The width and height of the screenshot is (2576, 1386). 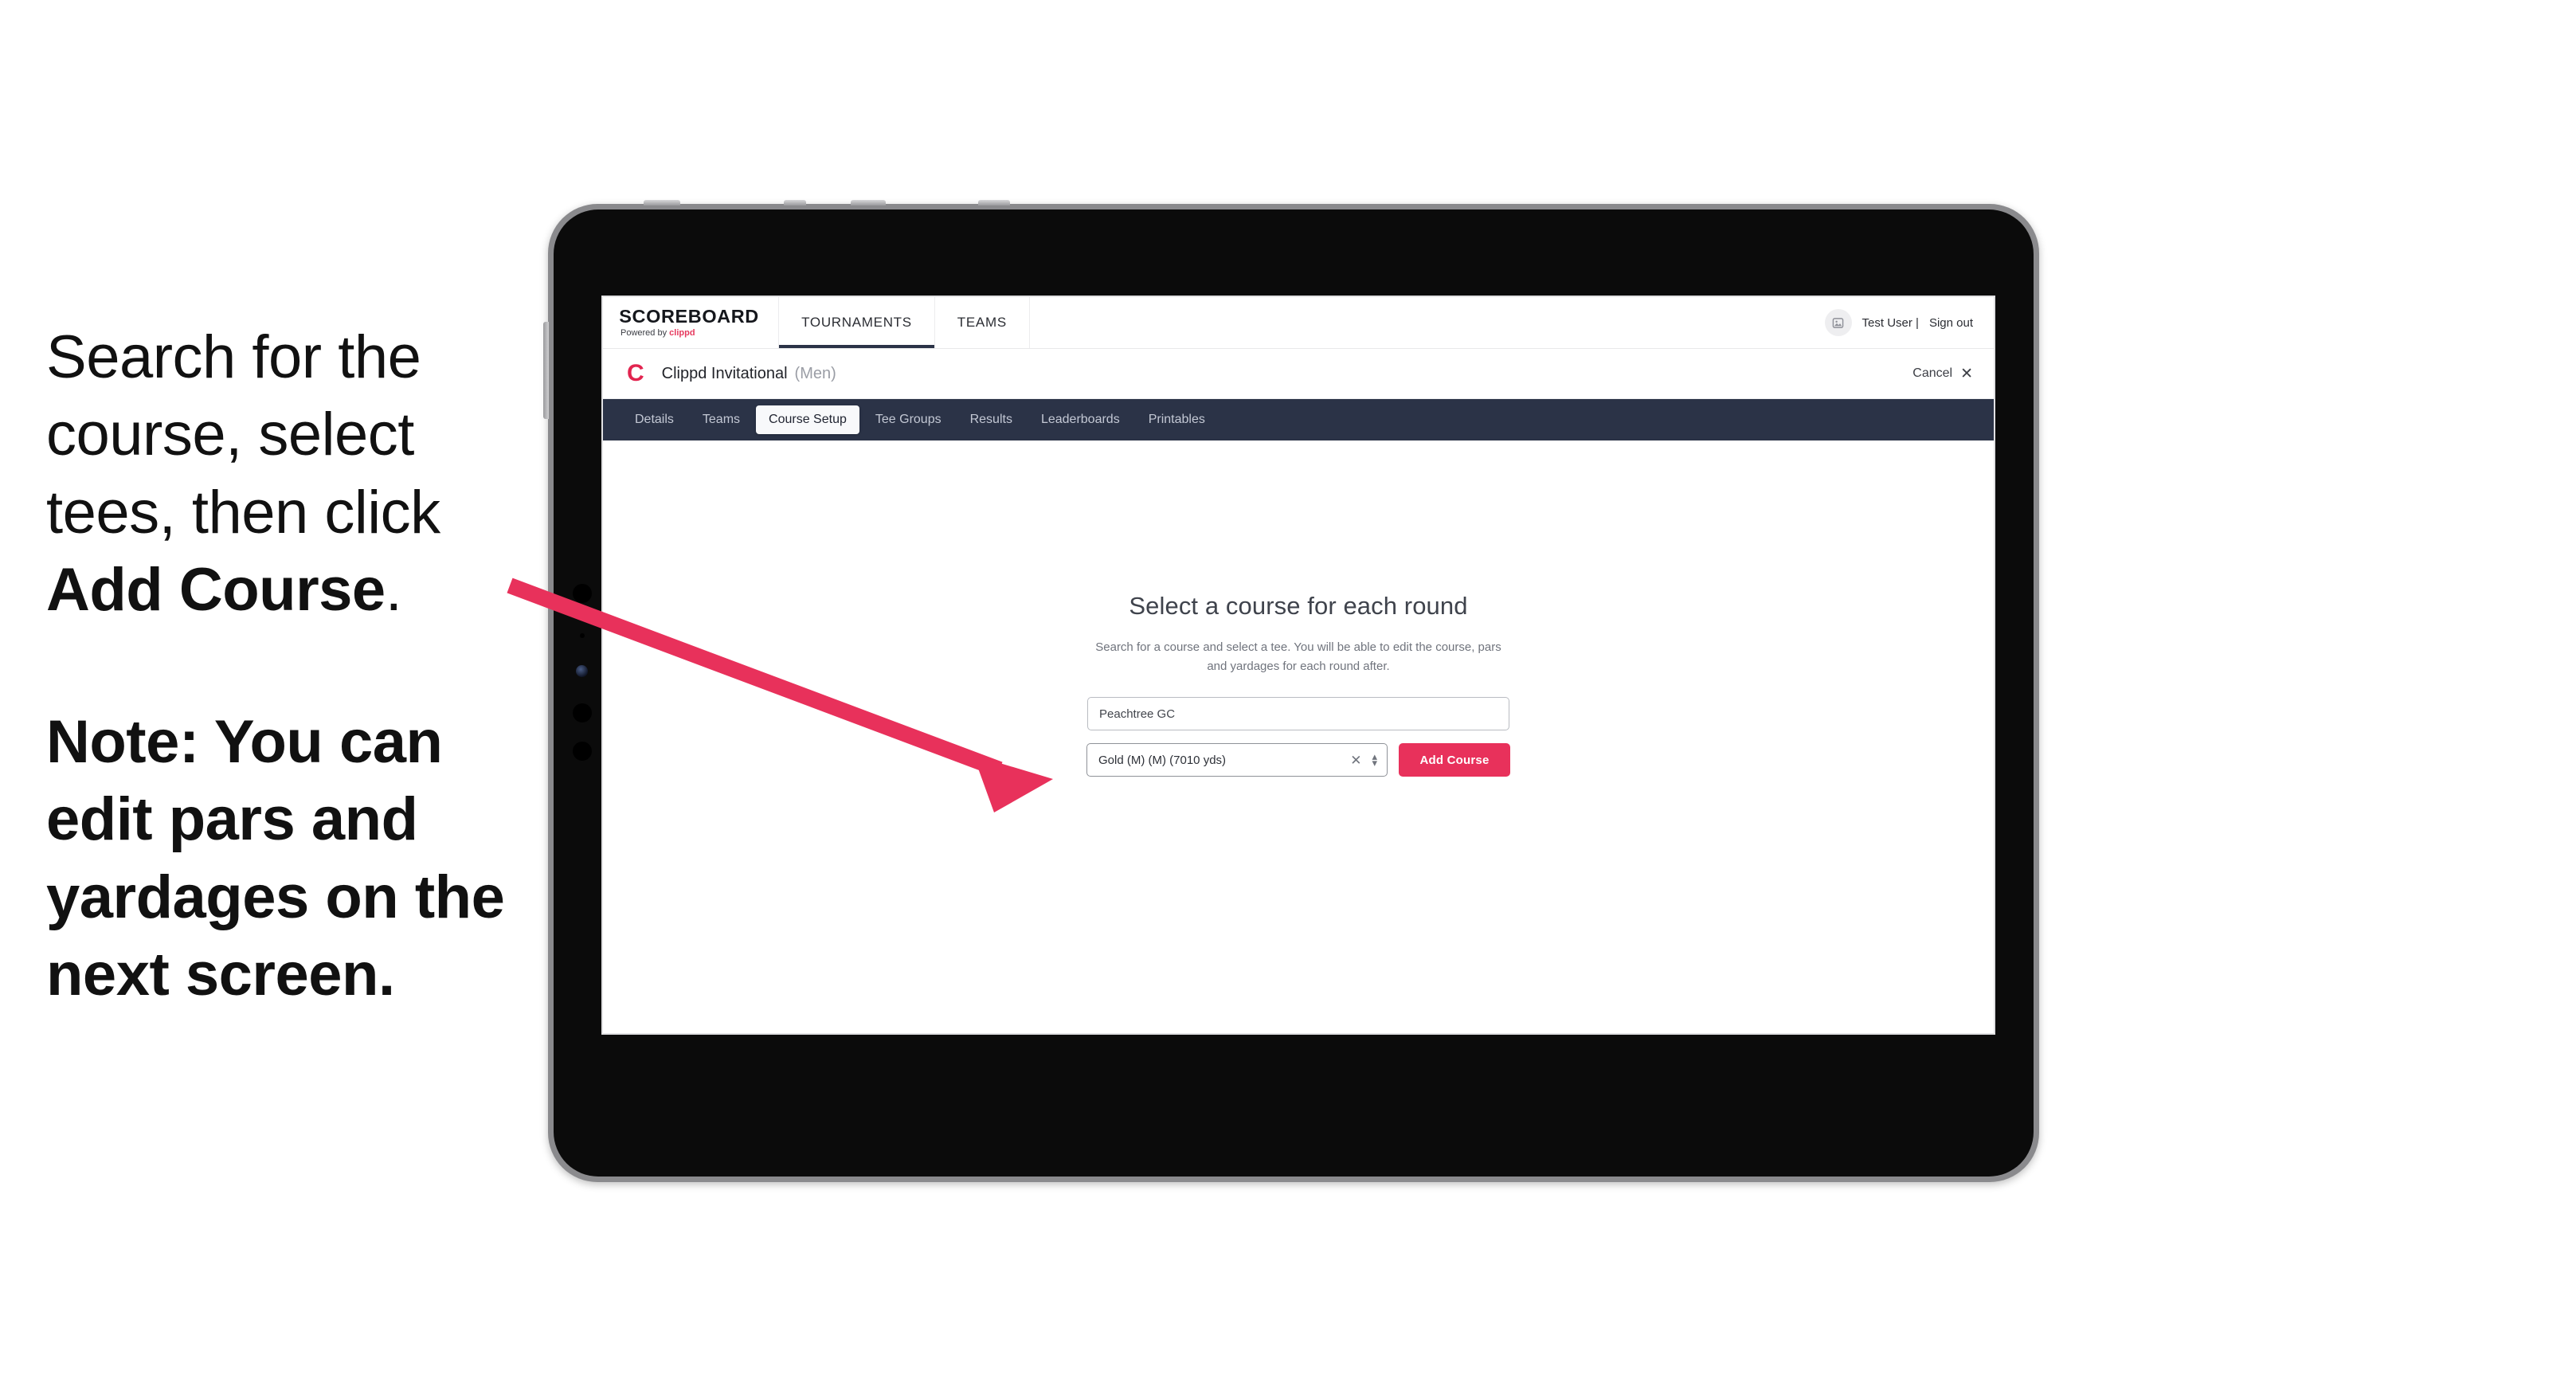 I want to click on tournament-name: Clippd Invitational, so click(x=724, y=373).